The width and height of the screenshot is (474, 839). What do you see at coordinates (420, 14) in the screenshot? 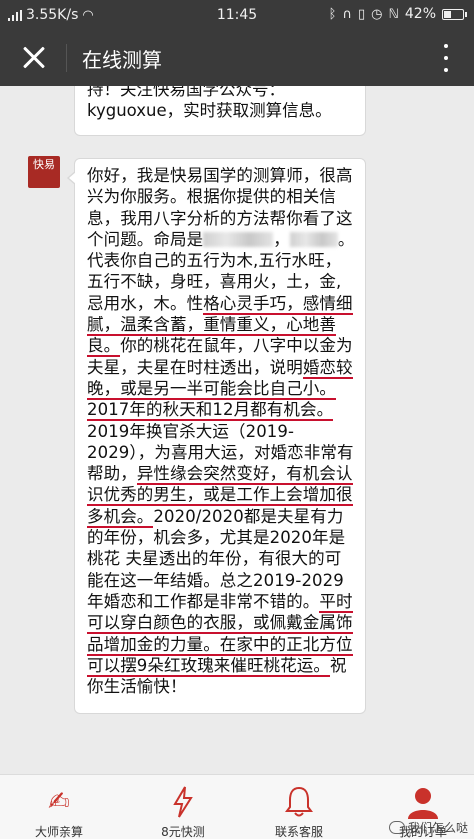
I see `battery-percent: 42%` at bounding box center [420, 14].